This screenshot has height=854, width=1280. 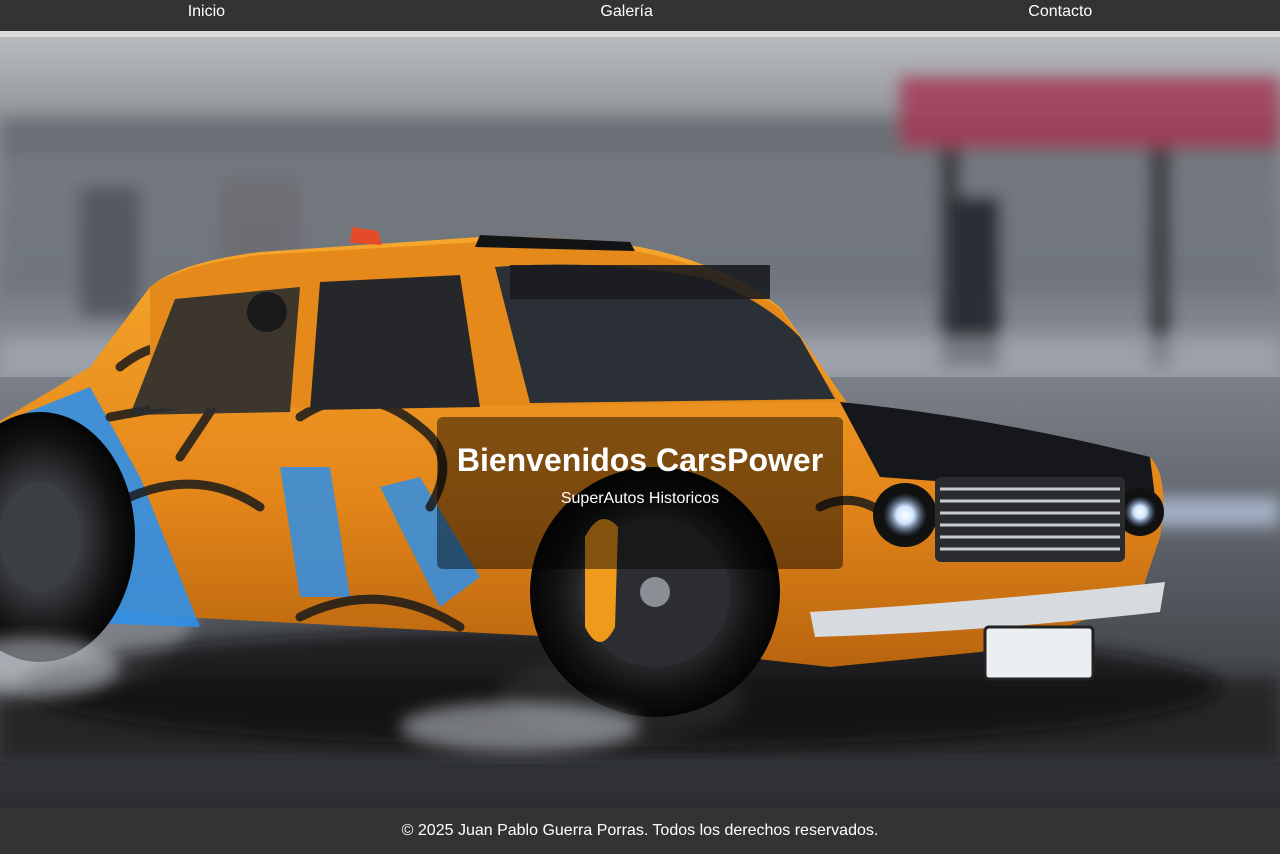 What do you see at coordinates (1060, 11) in the screenshot?
I see `nav-link-contacto: Contacto` at bounding box center [1060, 11].